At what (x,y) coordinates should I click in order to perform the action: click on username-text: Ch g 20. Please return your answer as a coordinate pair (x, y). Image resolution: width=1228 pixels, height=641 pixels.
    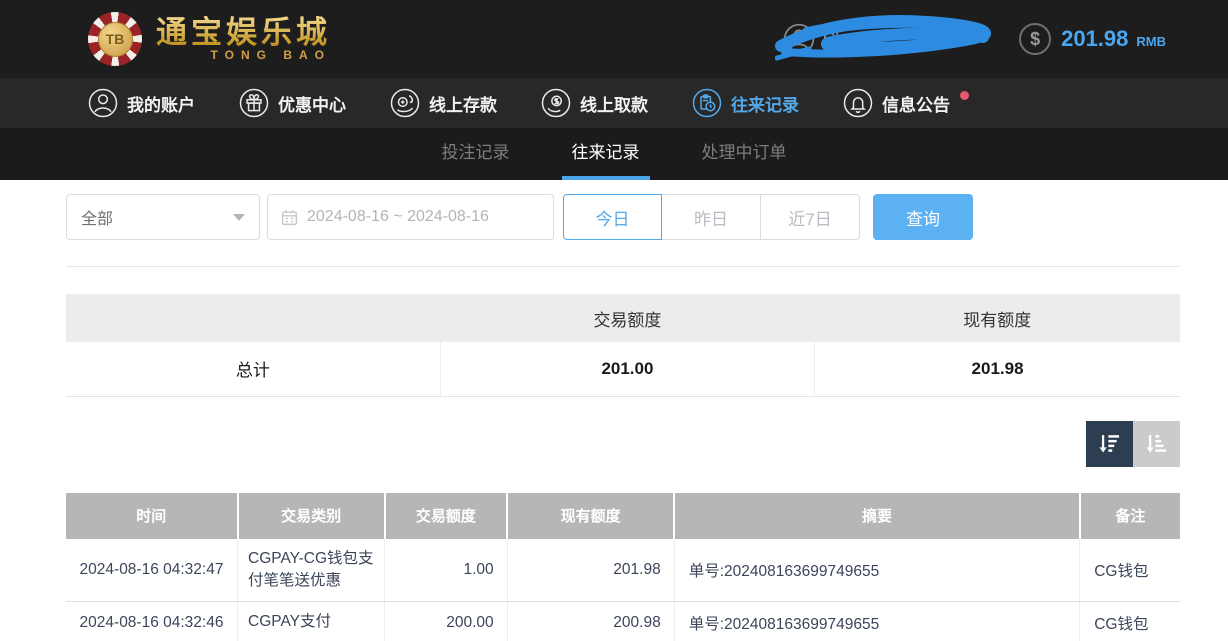
    Looking at the image, I should click on (853, 38).